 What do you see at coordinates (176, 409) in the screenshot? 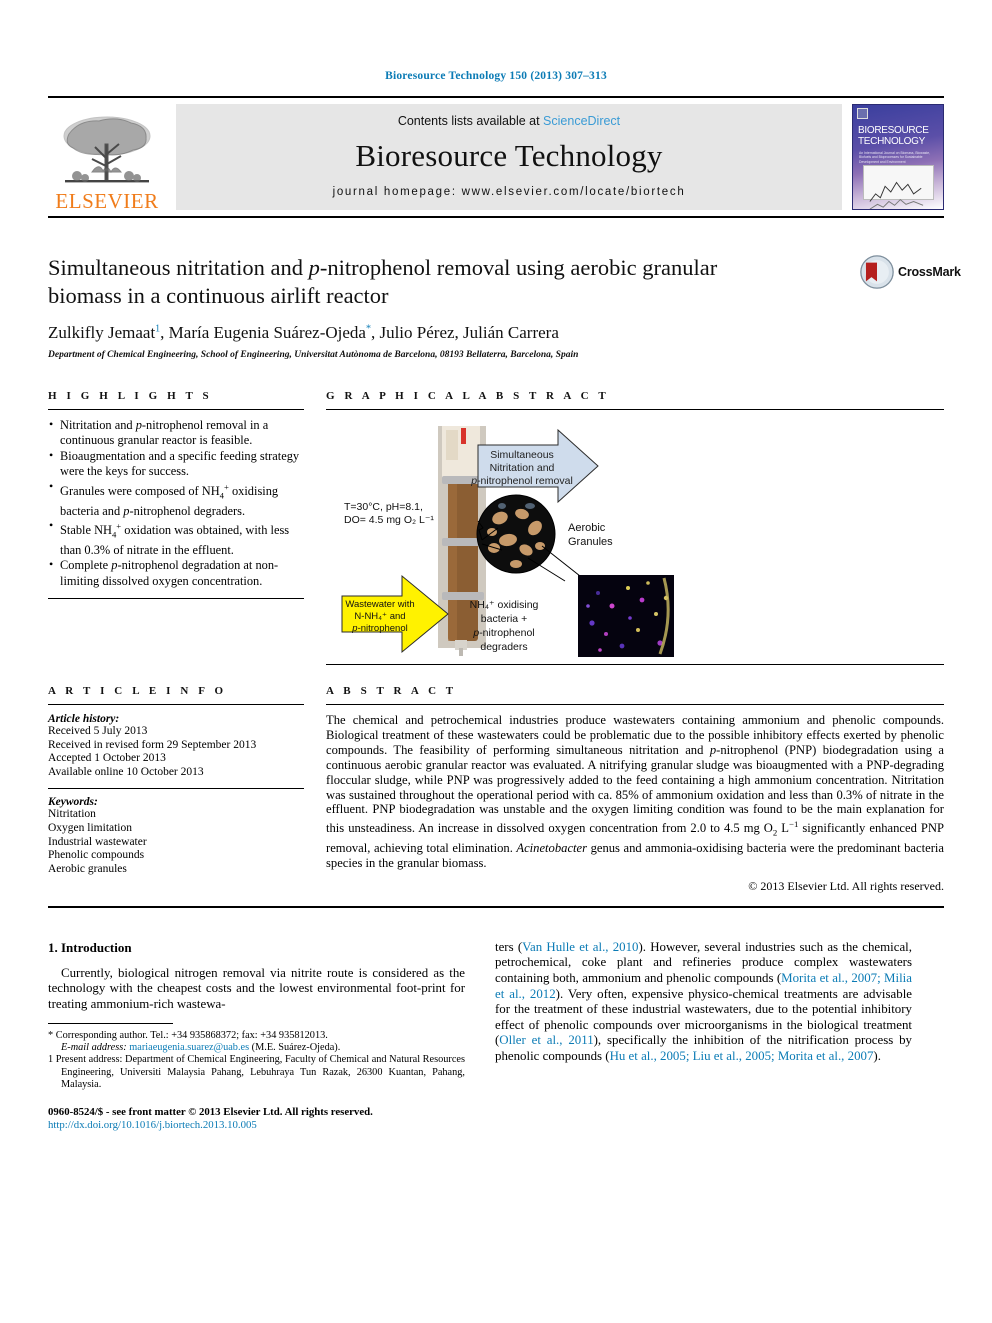
I see `highlights-rule` at bounding box center [176, 409].